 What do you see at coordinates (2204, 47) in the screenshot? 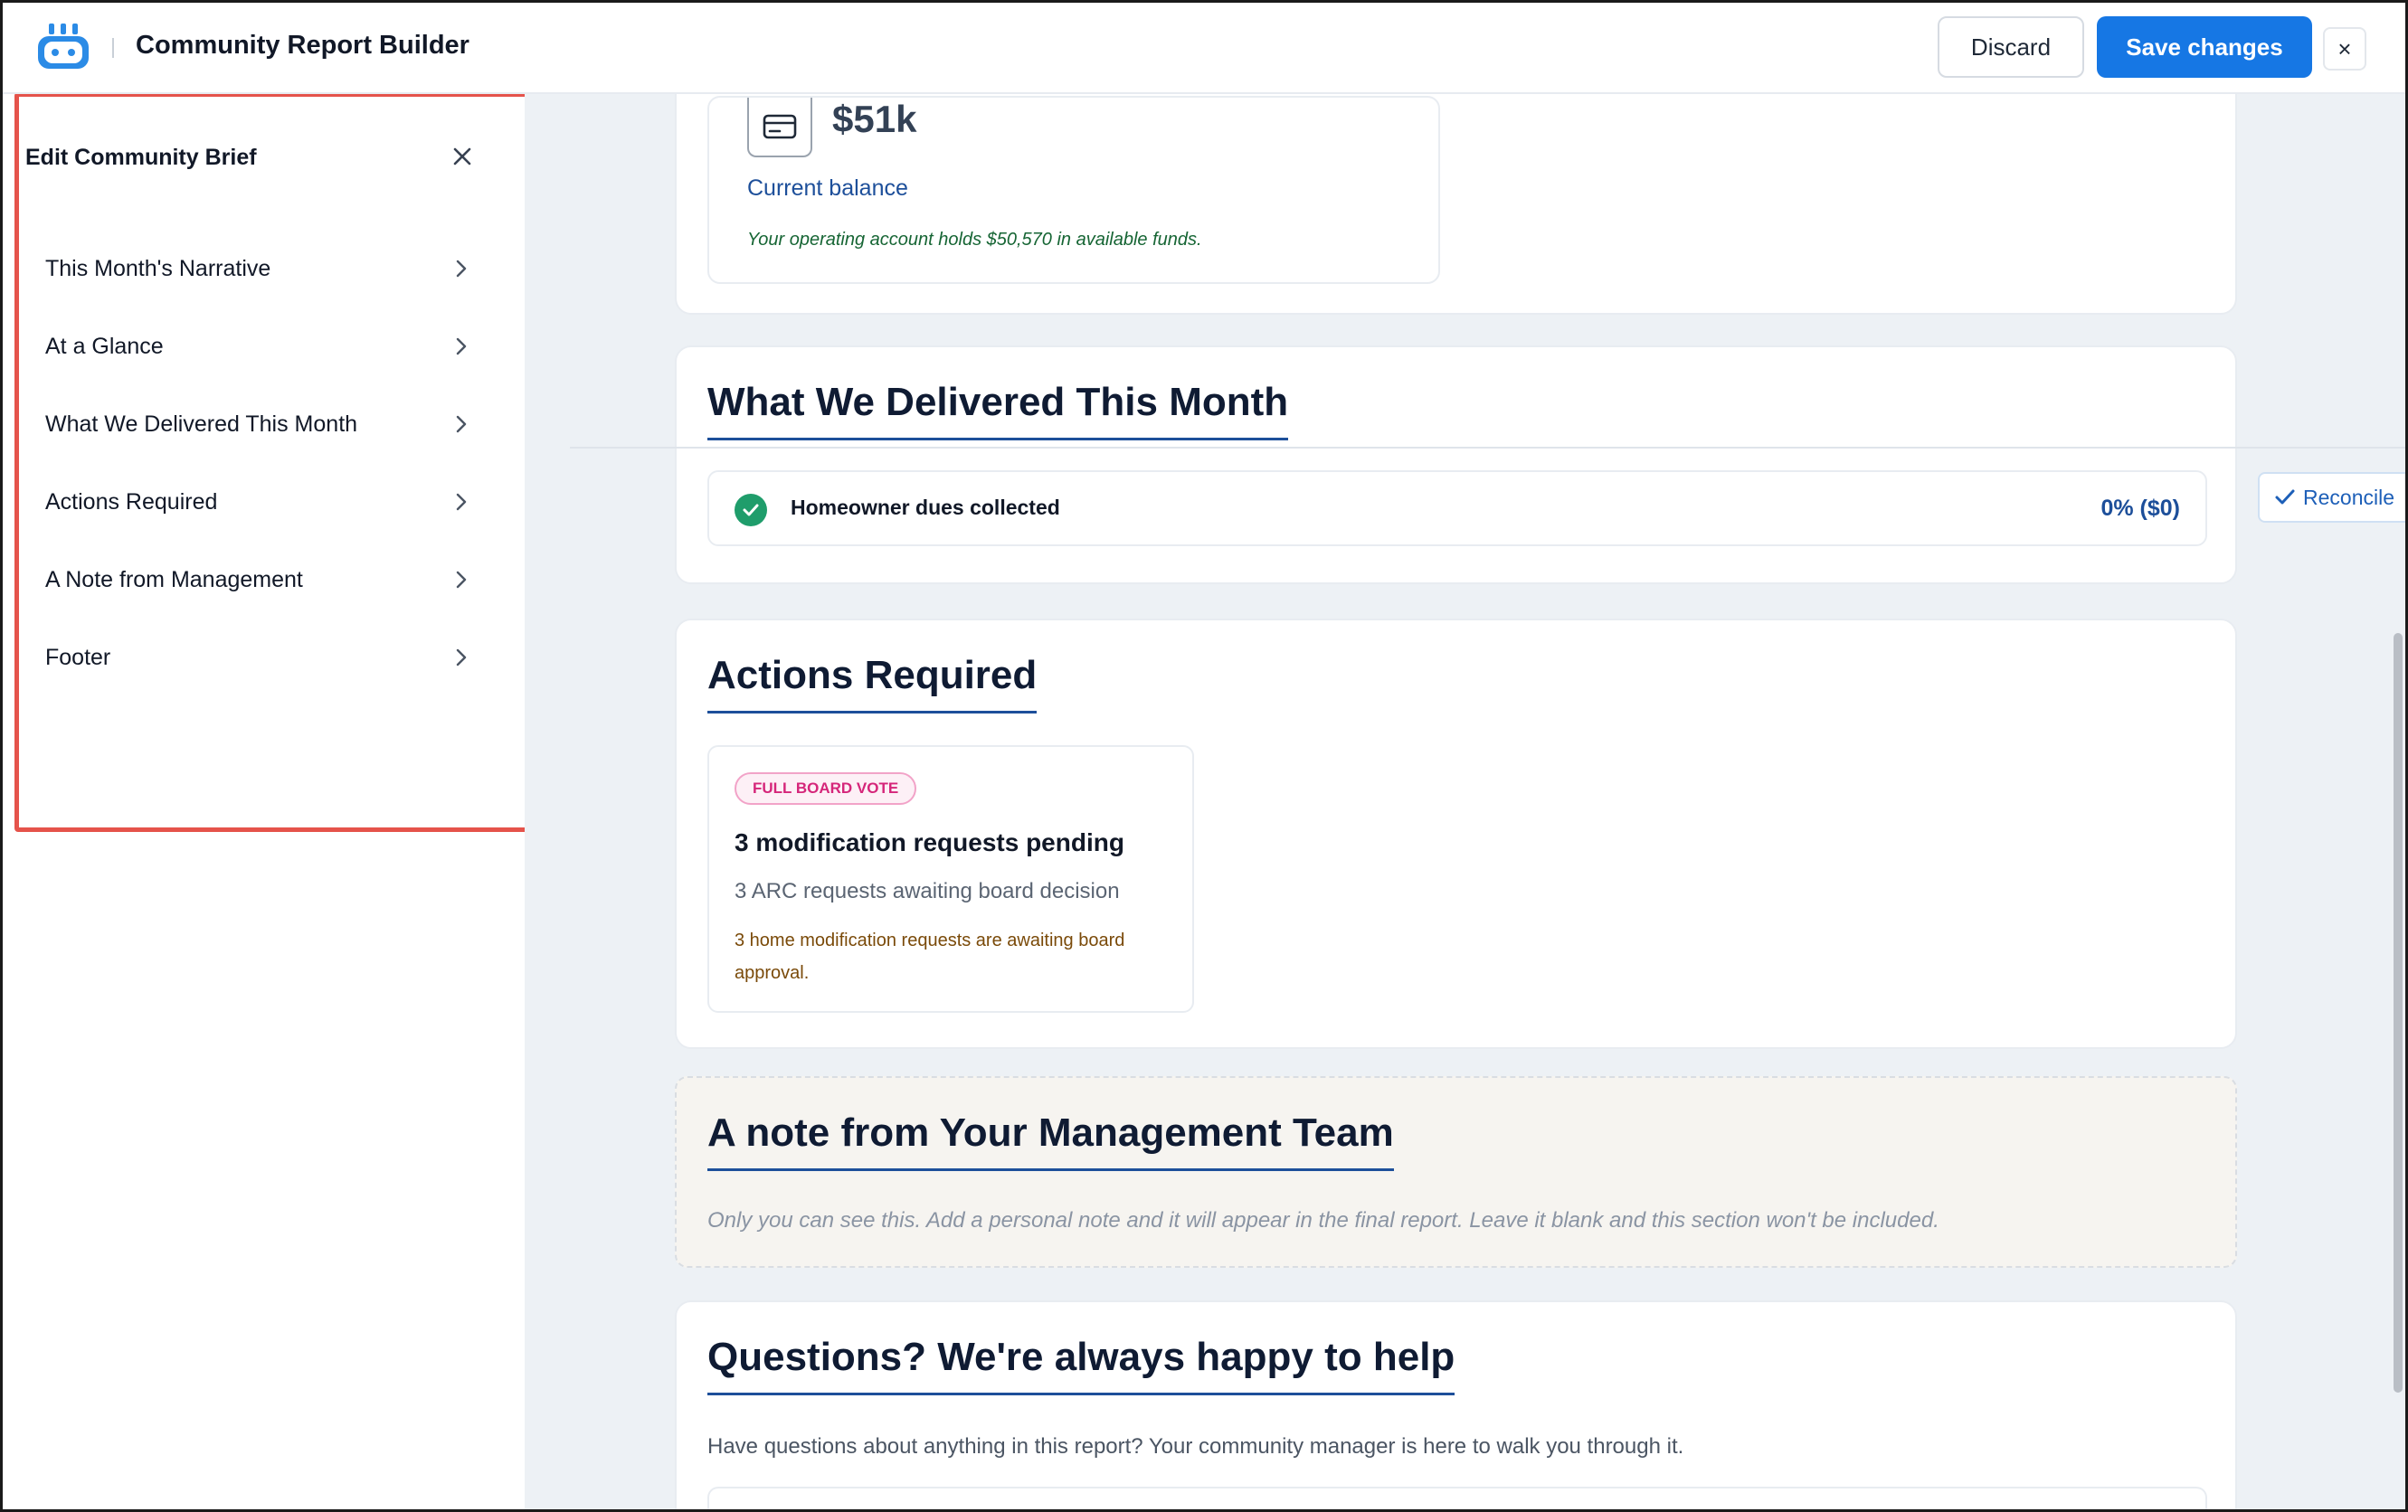
I see `save-changes-button: Save changes` at bounding box center [2204, 47].